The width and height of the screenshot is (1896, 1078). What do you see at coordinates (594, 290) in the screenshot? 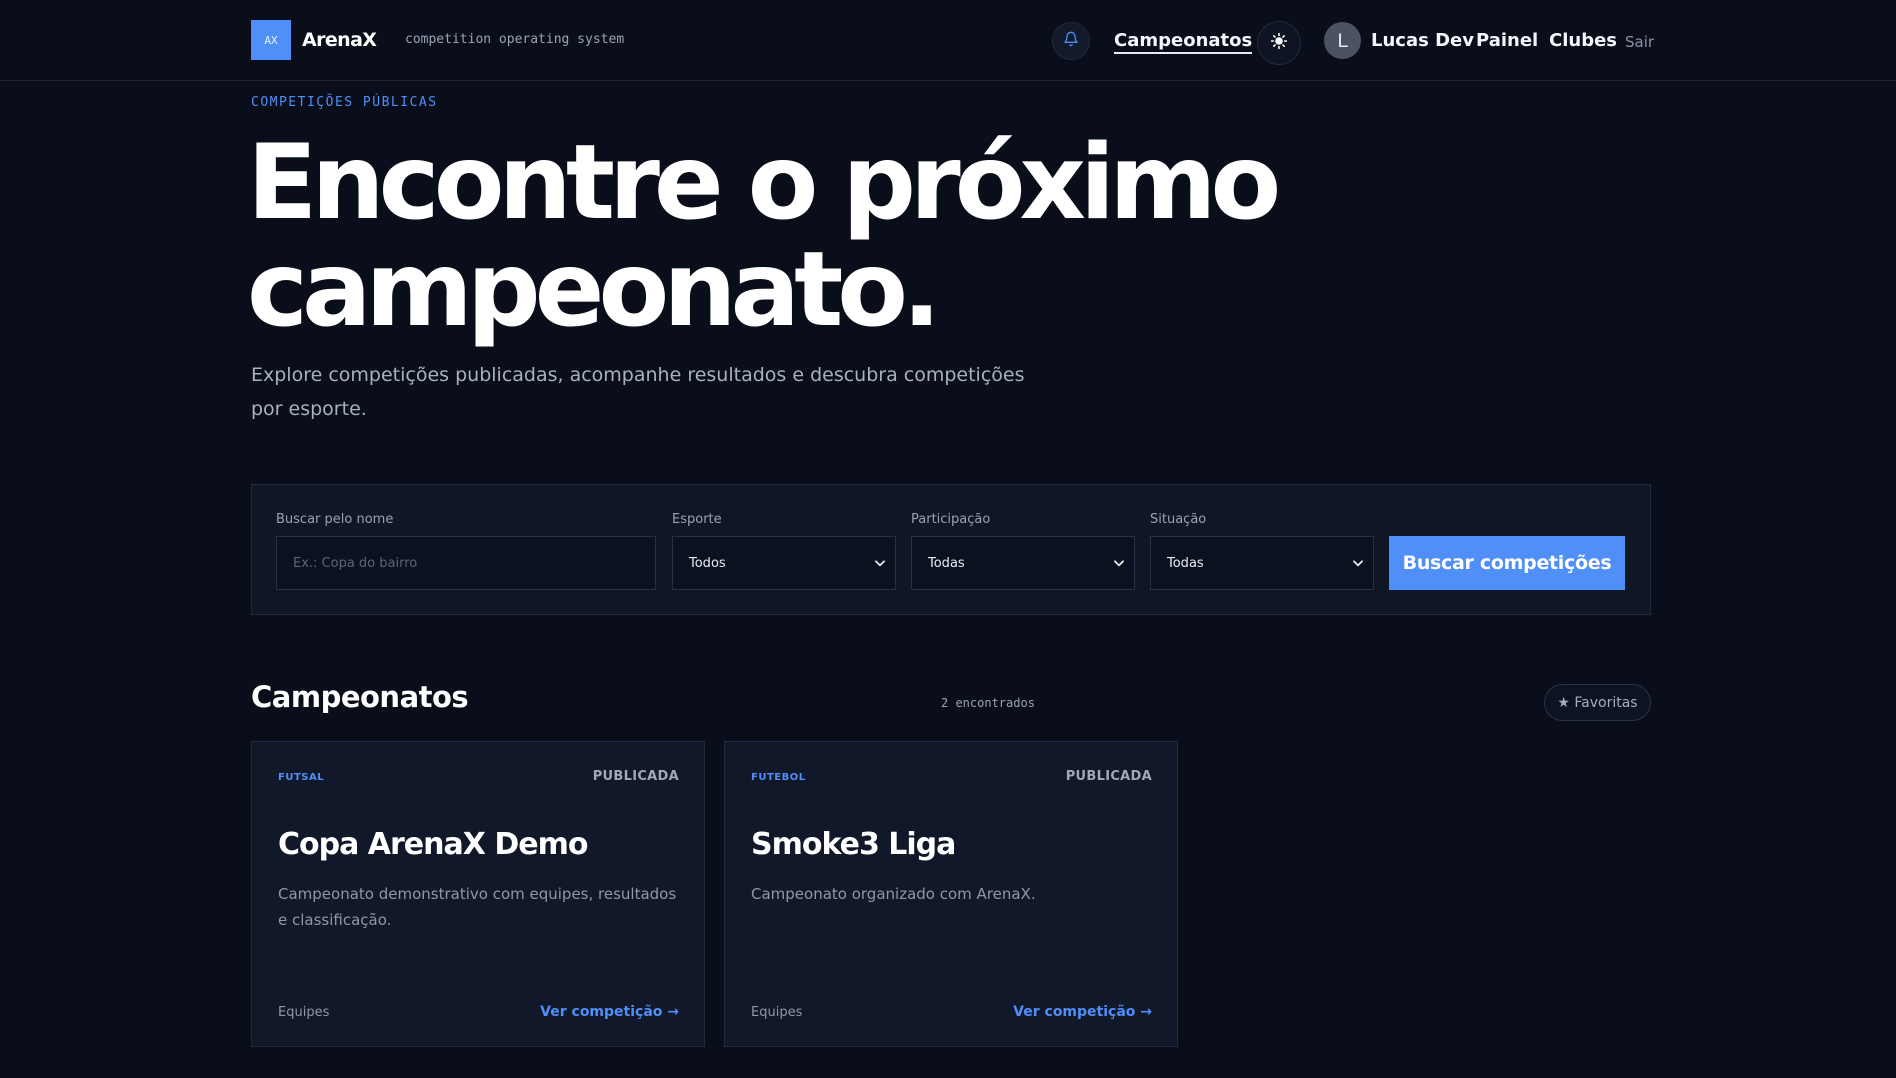
I see `hero-title-line-2: campeonato.` at bounding box center [594, 290].